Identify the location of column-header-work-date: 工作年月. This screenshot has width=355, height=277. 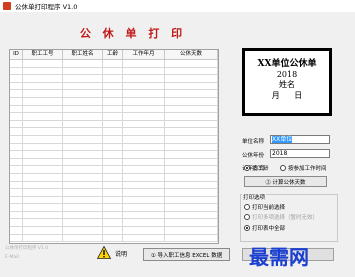
(144, 54).